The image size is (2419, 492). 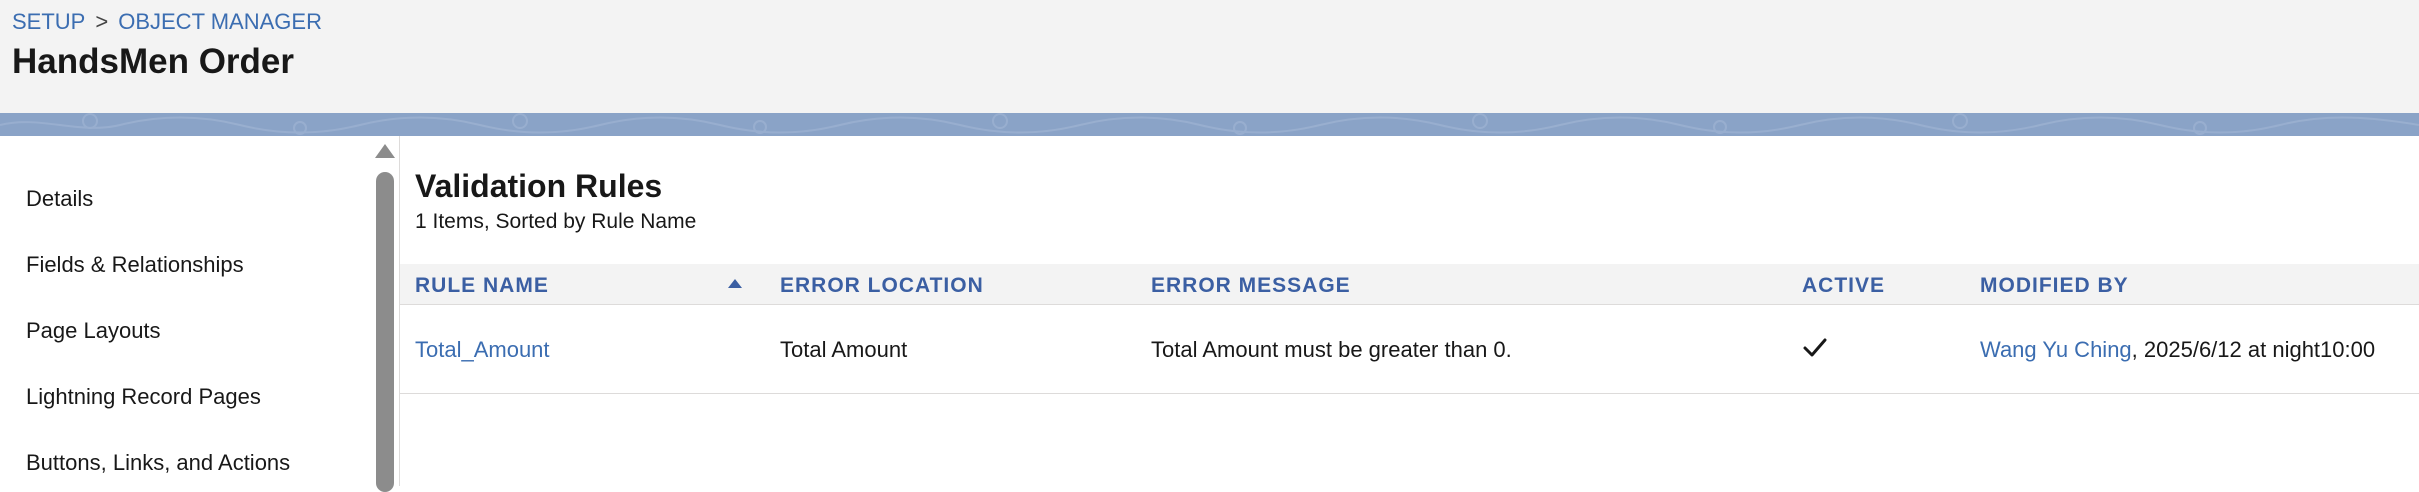 I want to click on sidebar-item-lightning-record-pages: Lightning Record Pages, so click(x=143, y=397).